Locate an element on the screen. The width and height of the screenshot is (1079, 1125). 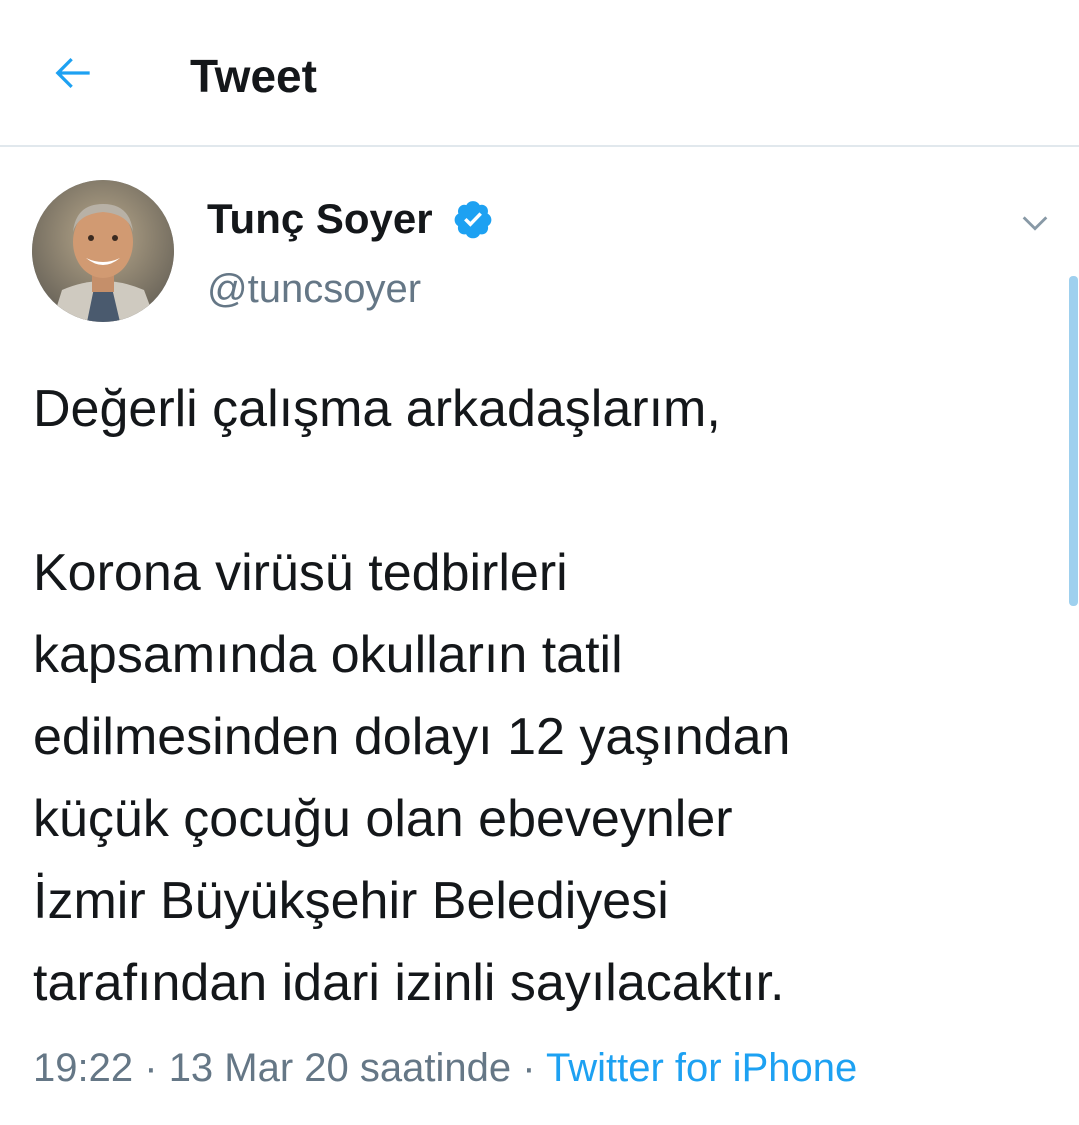
chevron-down-icon is located at coordinates (1035, 223).